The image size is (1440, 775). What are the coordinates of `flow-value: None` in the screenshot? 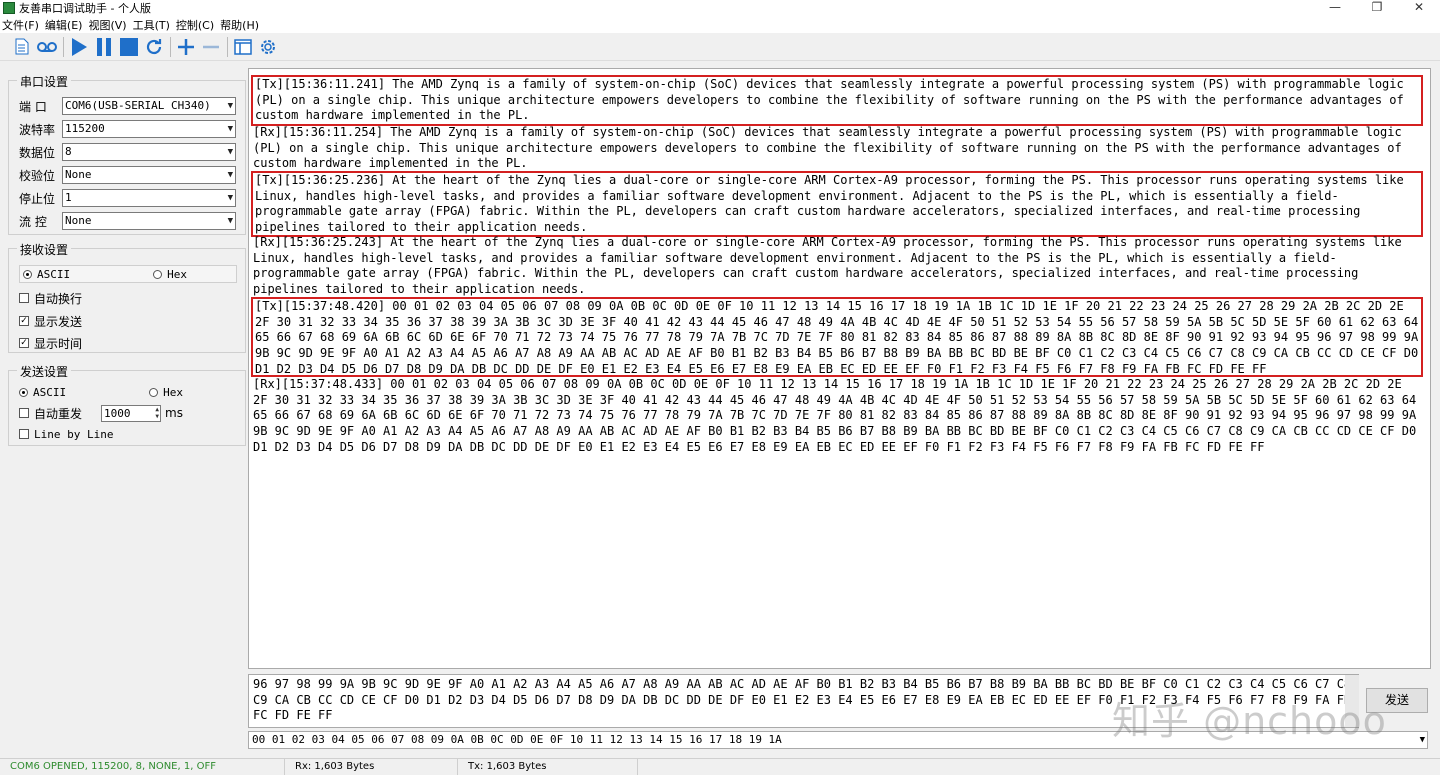 It's located at (78, 220).